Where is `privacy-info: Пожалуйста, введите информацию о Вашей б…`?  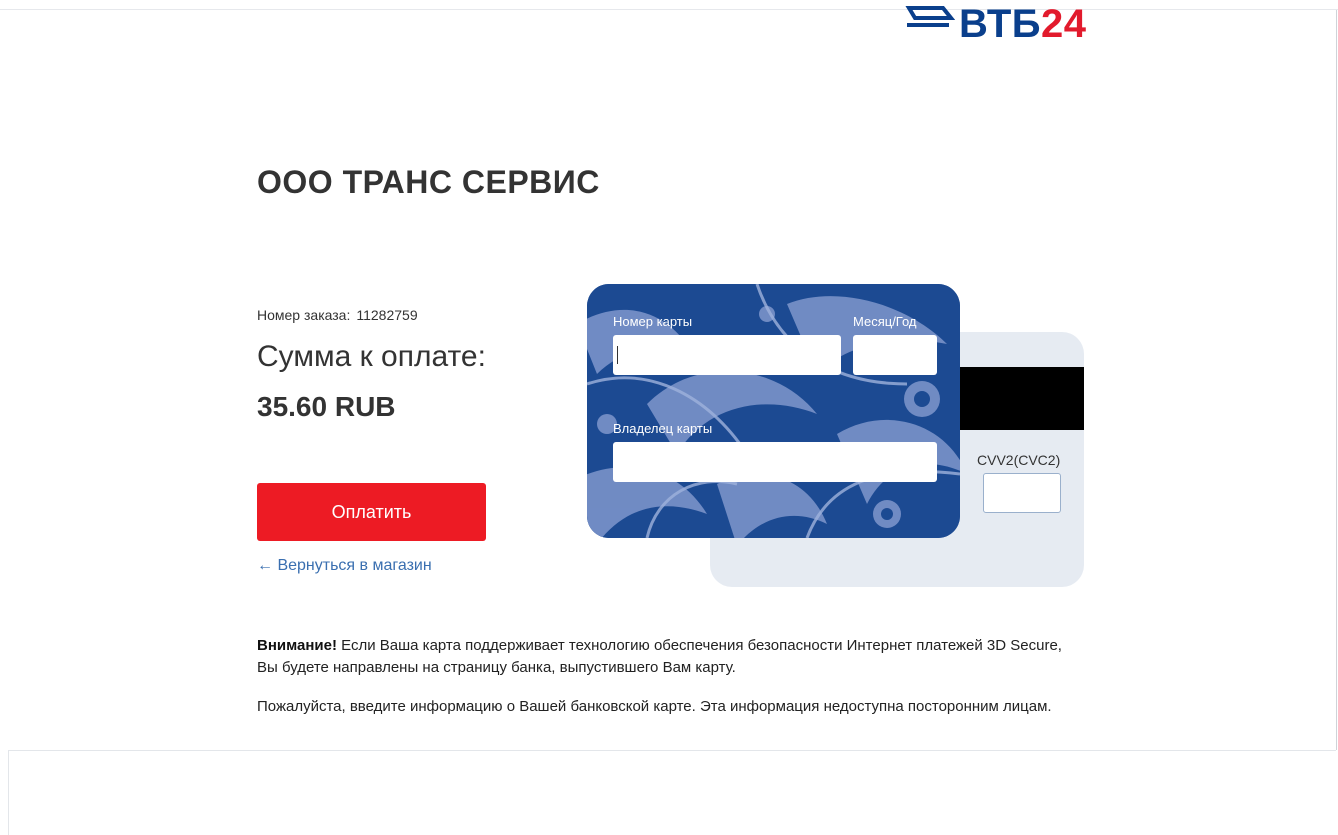 privacy-info: Пожалуйста, введите информацию о Вашей б… is located at coordinates (654, 706).